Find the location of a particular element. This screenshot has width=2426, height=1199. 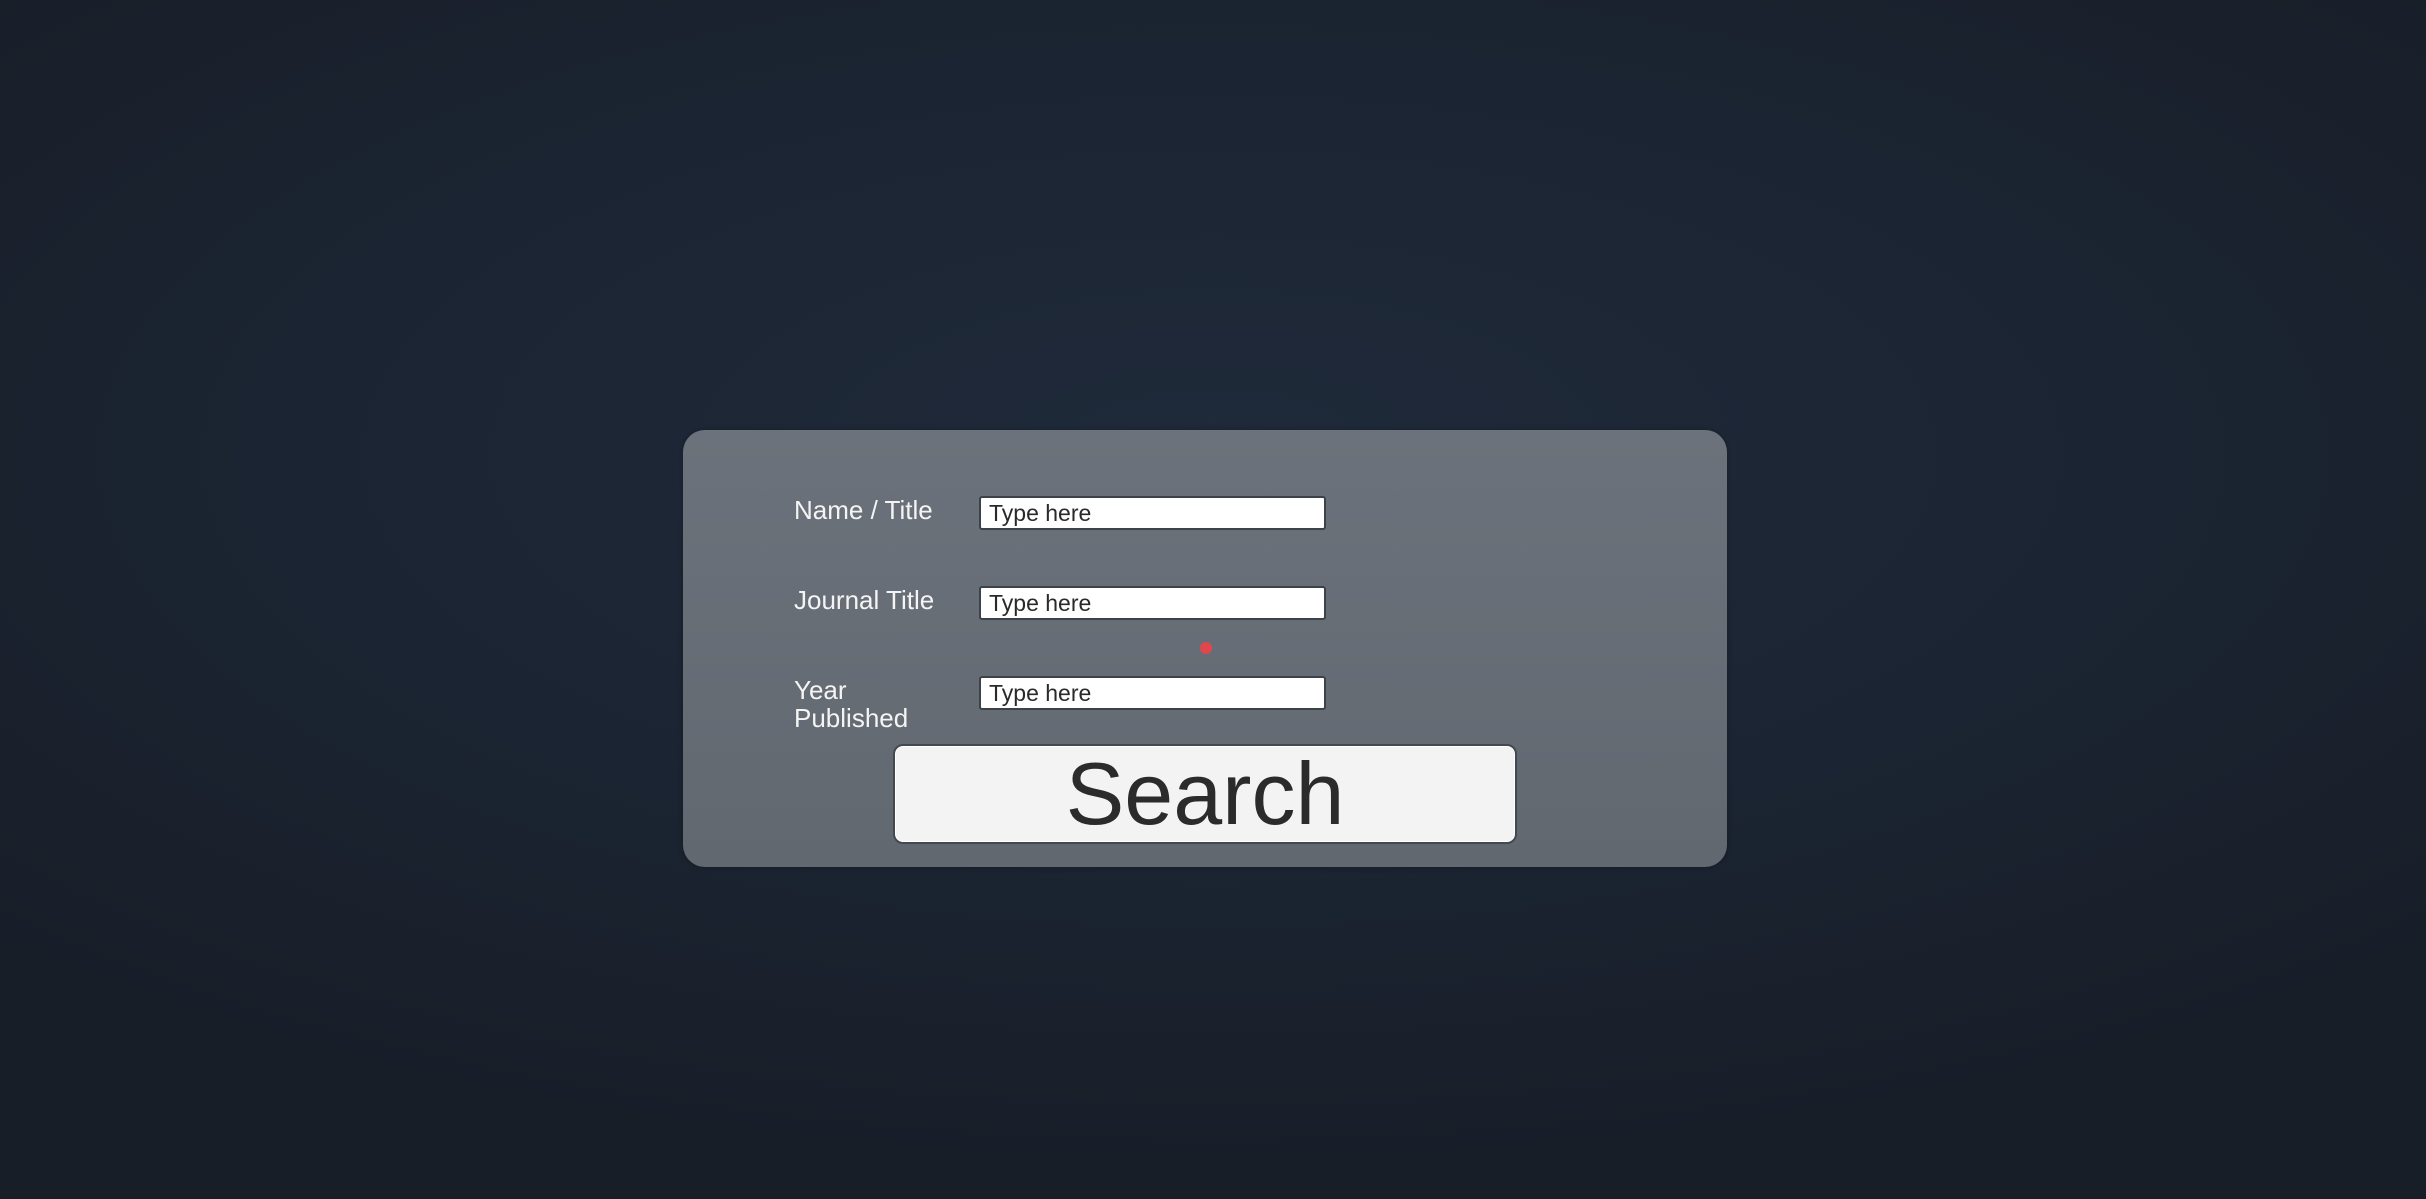

year-published-input is located at coordinates (1152, 693).